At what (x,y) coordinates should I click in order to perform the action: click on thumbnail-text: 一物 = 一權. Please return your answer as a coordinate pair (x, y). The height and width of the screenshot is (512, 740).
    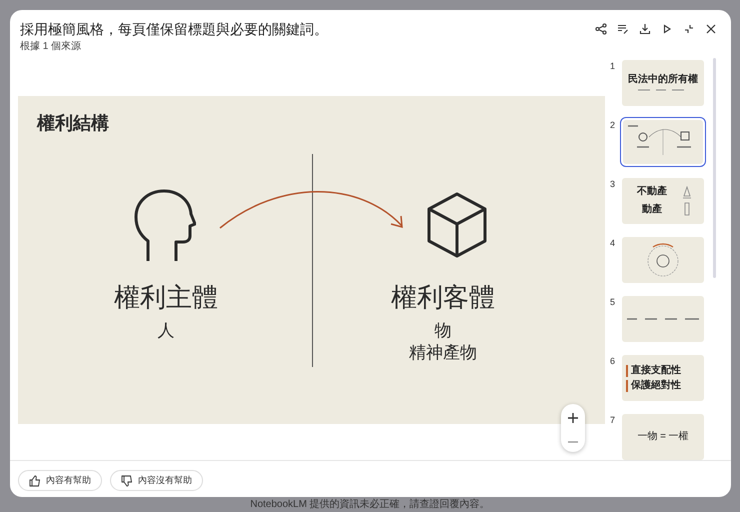
    Looking at the image, I should click on (663, 437).